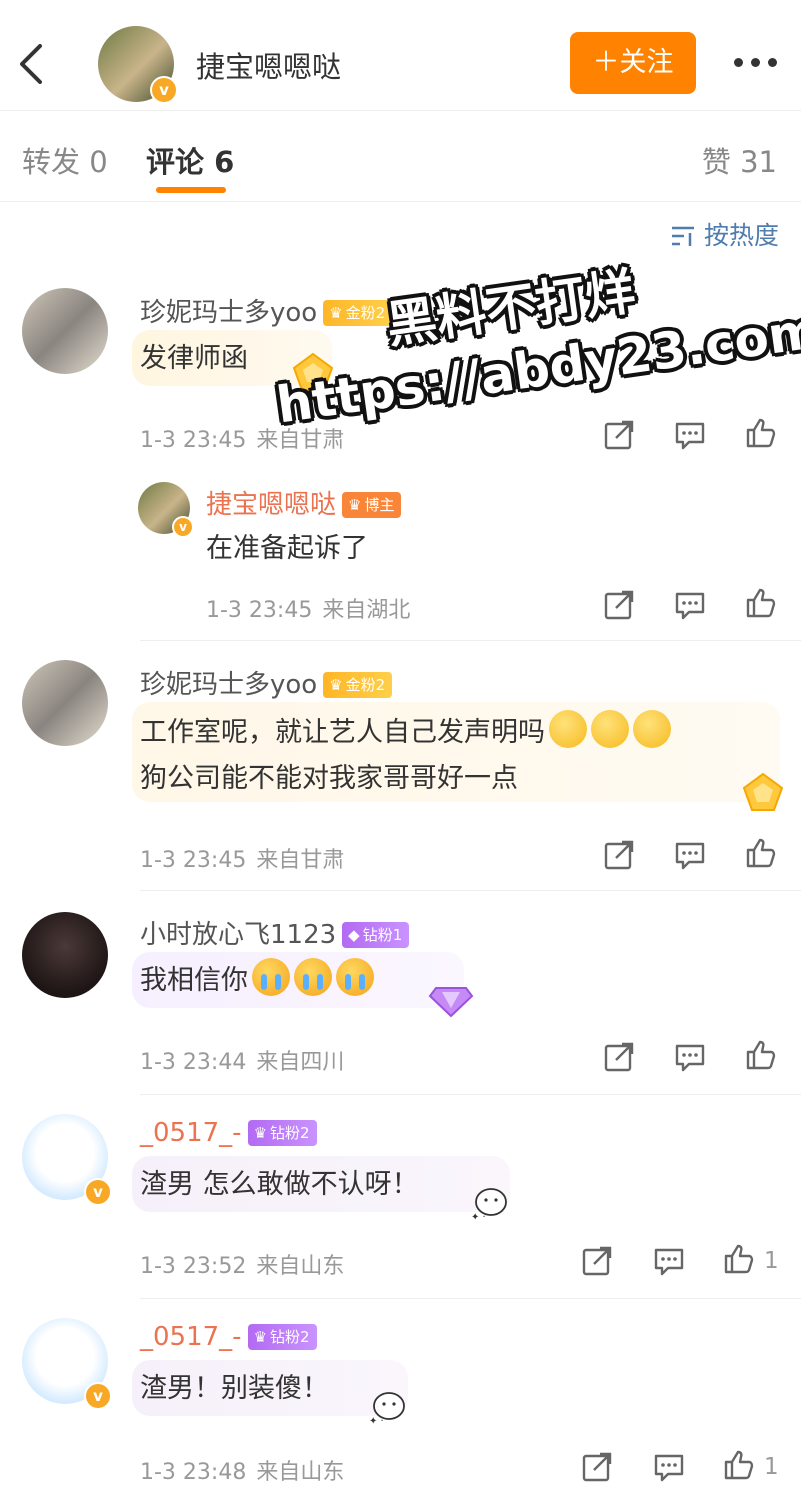 The height and width of the screenshot is (1507, 801). What do you see at coordinates (194, 358) in the screenshot?
I see `comment-text: 发律师函` at bounding box center [194, 358].